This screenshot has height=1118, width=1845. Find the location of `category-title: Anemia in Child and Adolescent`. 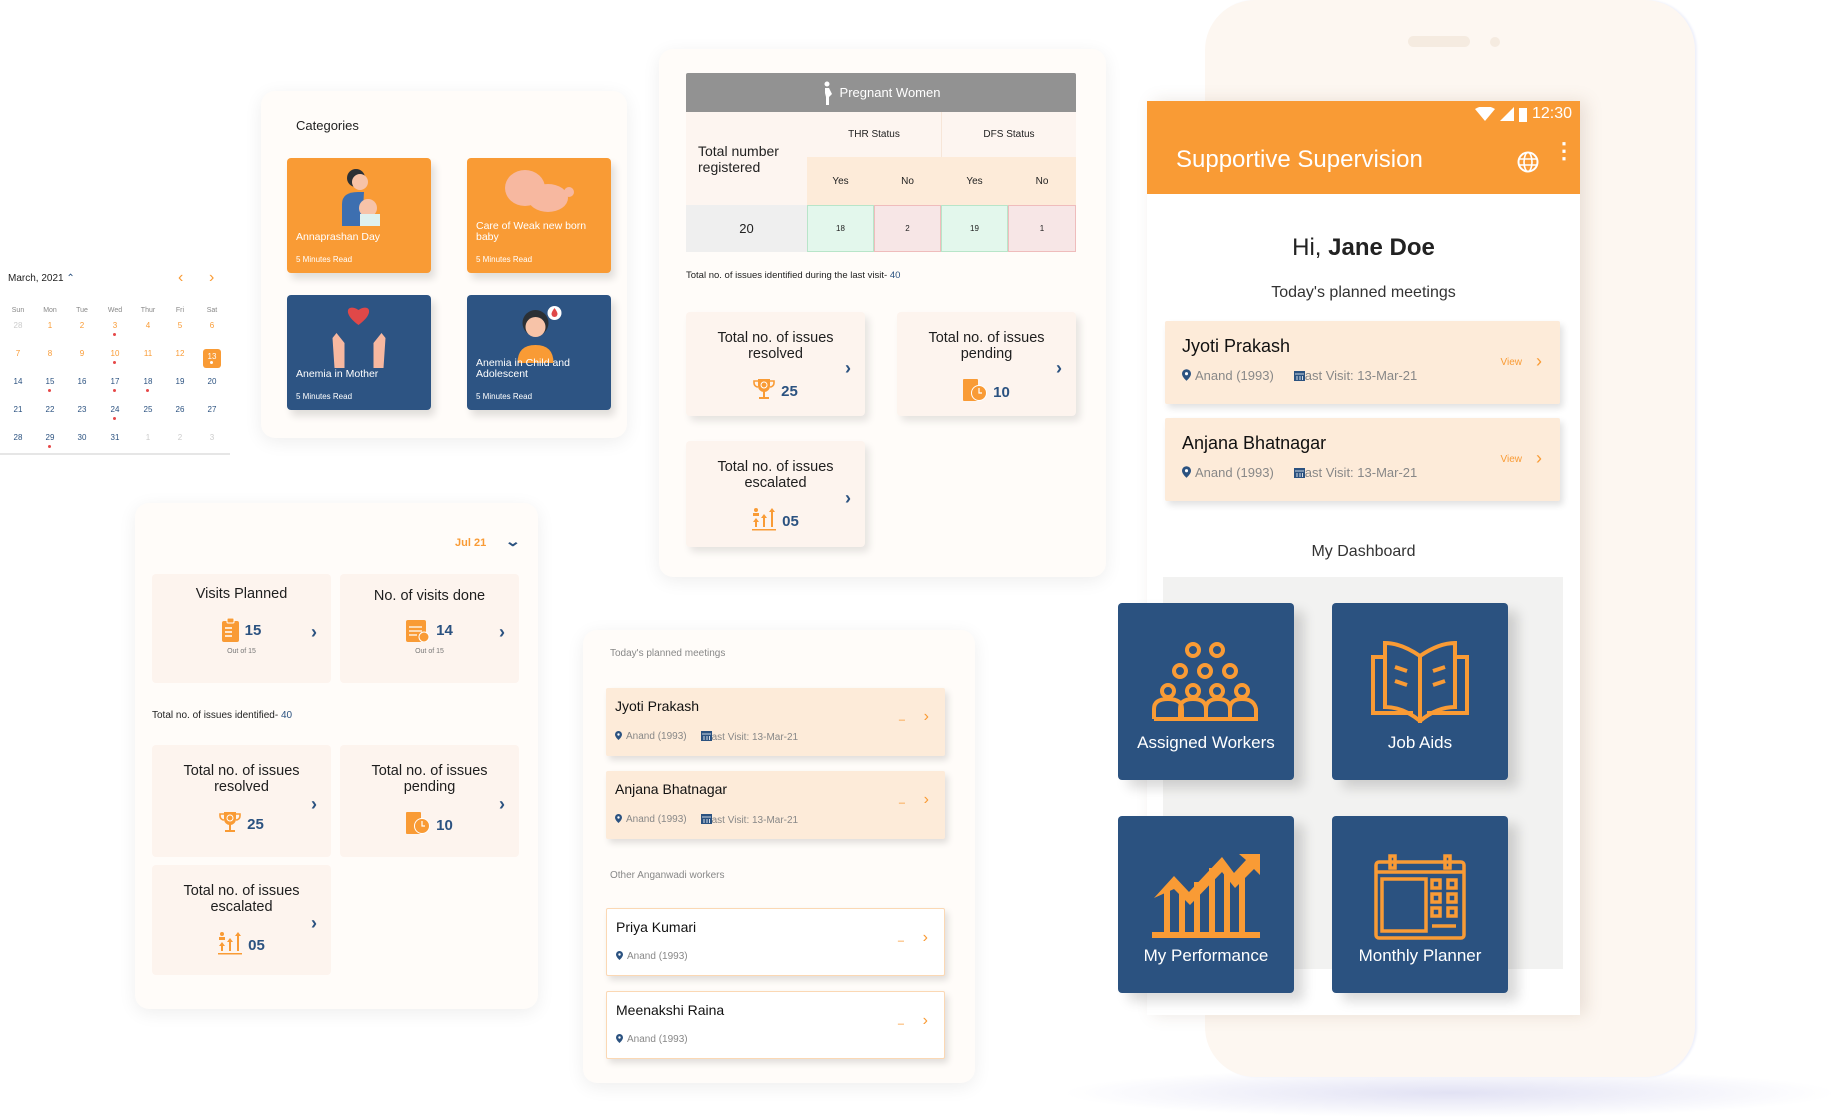

category-title: Anemia in Child and Adolescent is located at coordinates (523, 368).